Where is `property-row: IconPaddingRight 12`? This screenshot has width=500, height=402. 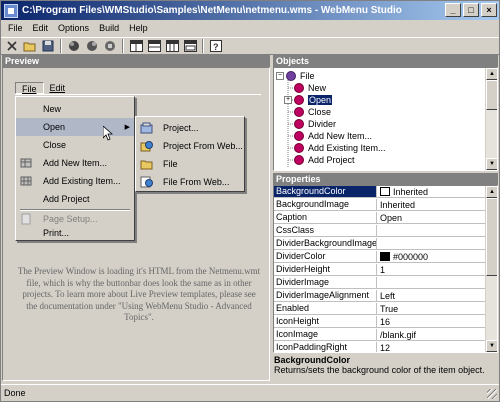 property-row: IconPaddingRight 12 is located at coordinates (380, 347).